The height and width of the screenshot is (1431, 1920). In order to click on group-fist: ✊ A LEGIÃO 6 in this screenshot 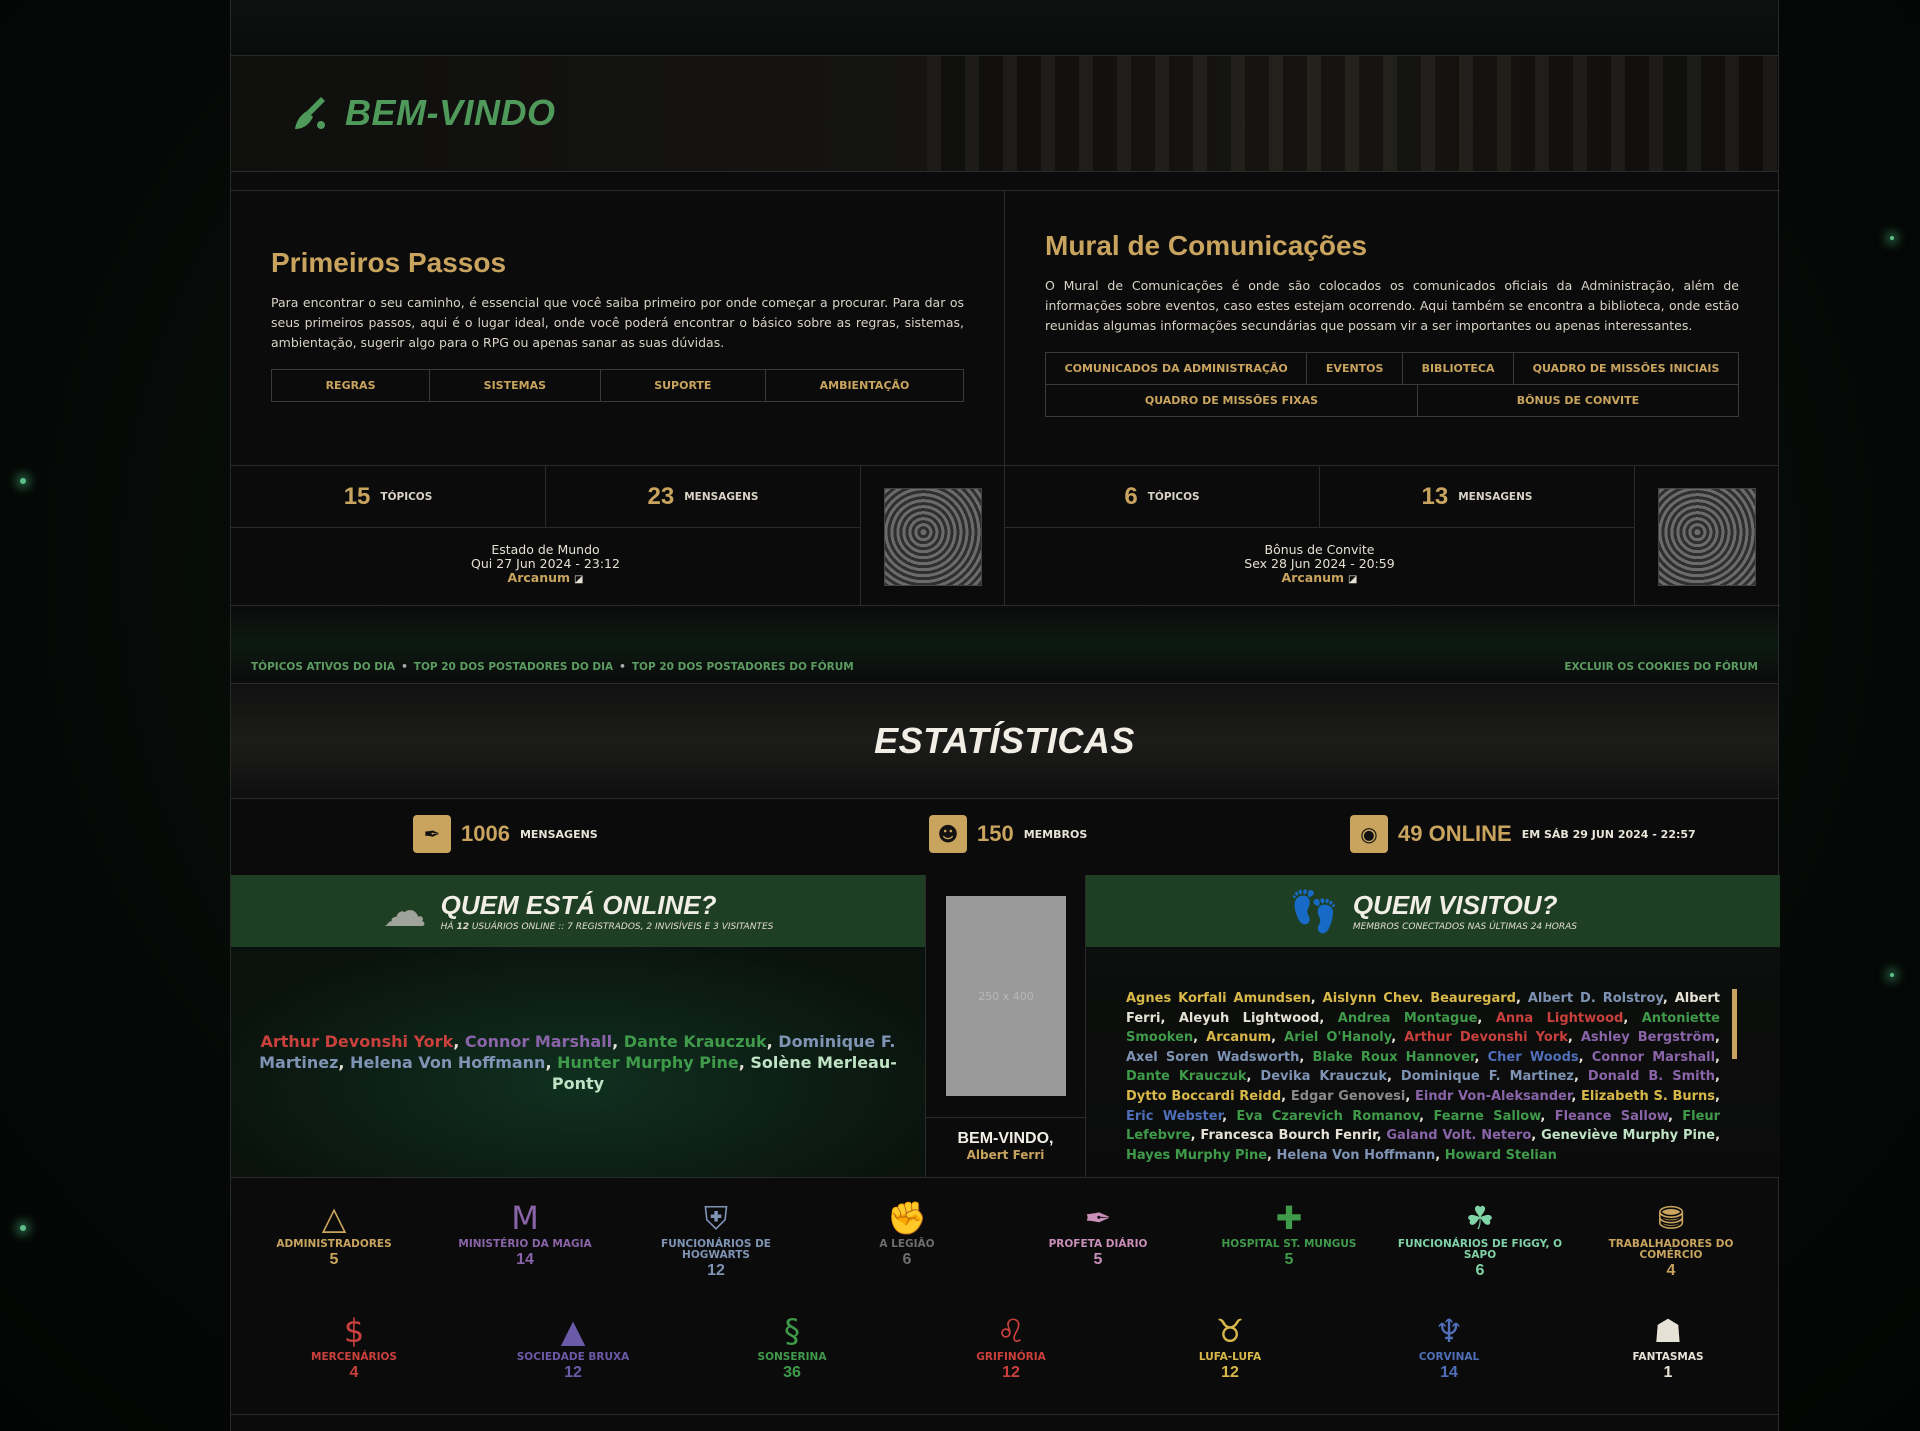, I will do `click(907, 1234)`.